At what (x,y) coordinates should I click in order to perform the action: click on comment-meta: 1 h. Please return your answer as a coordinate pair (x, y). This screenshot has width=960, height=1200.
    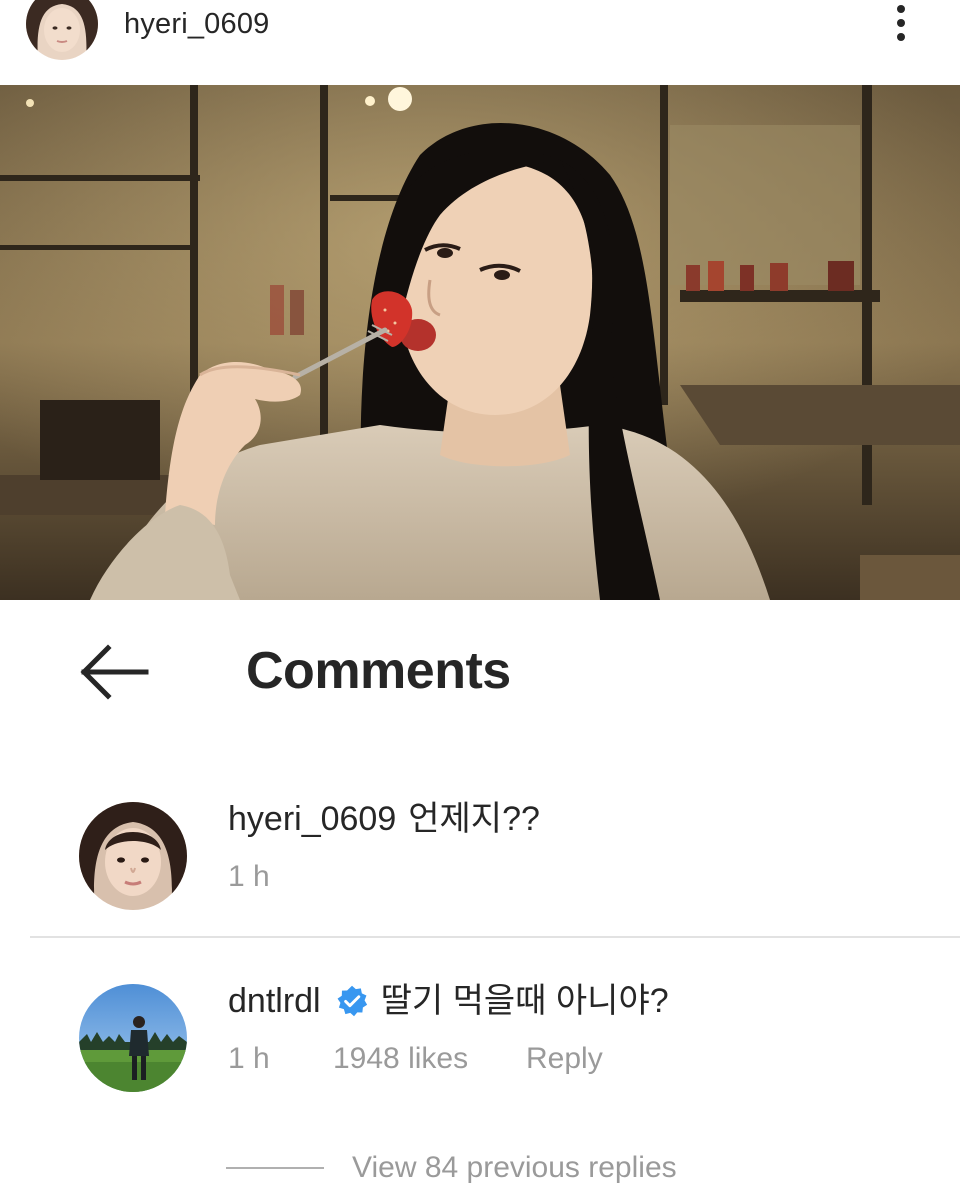
    Looking at the image, I should click on (249, 877).